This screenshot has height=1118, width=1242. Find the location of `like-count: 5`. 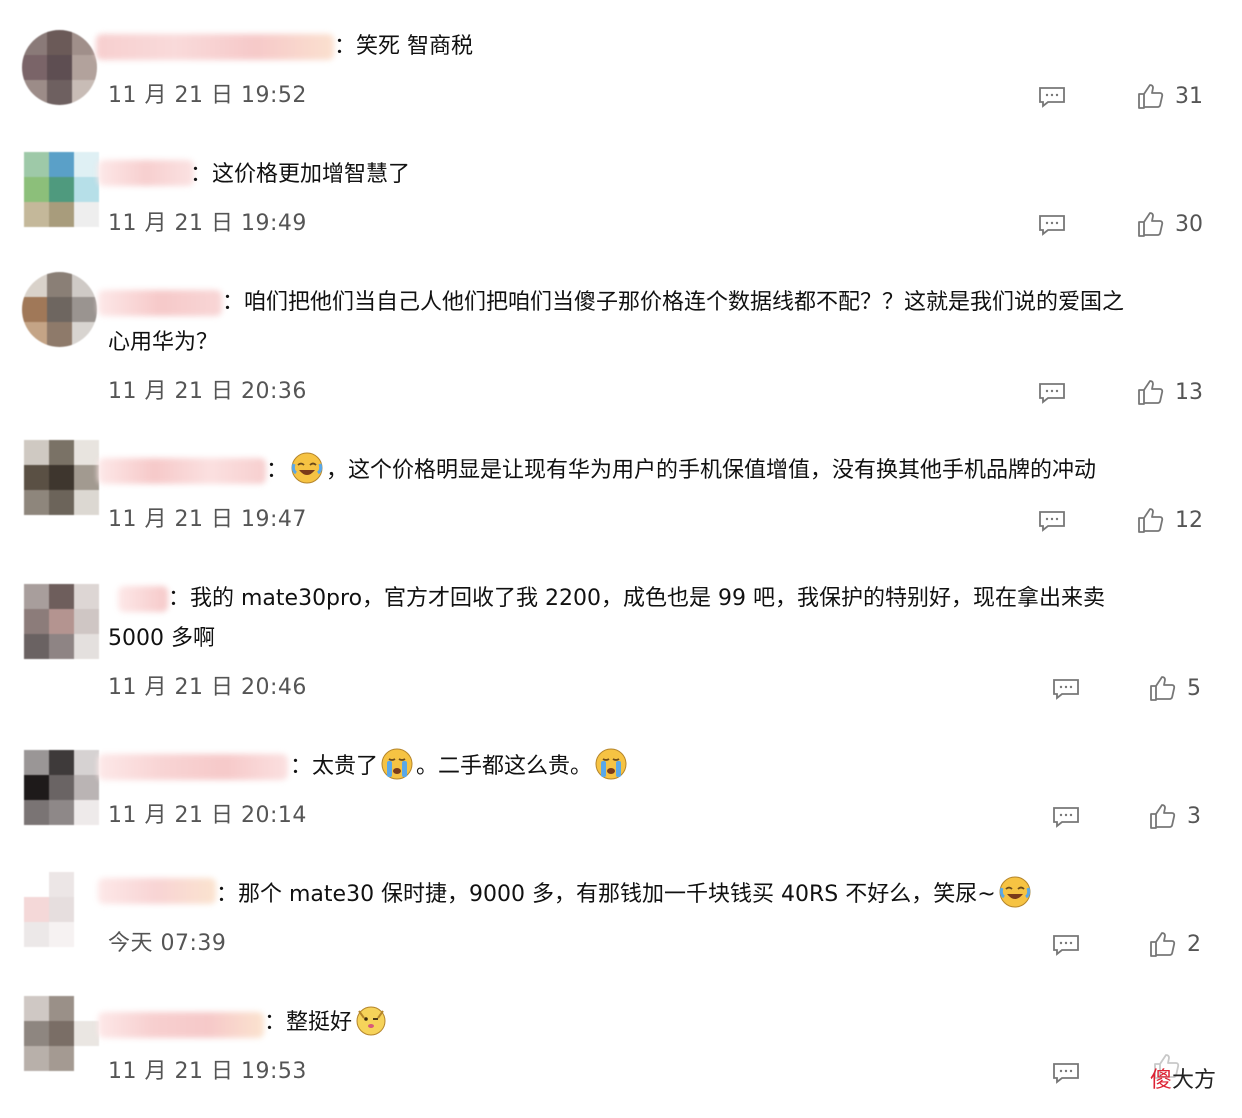

like-count: 5 is located at coordinates (1194, 688).